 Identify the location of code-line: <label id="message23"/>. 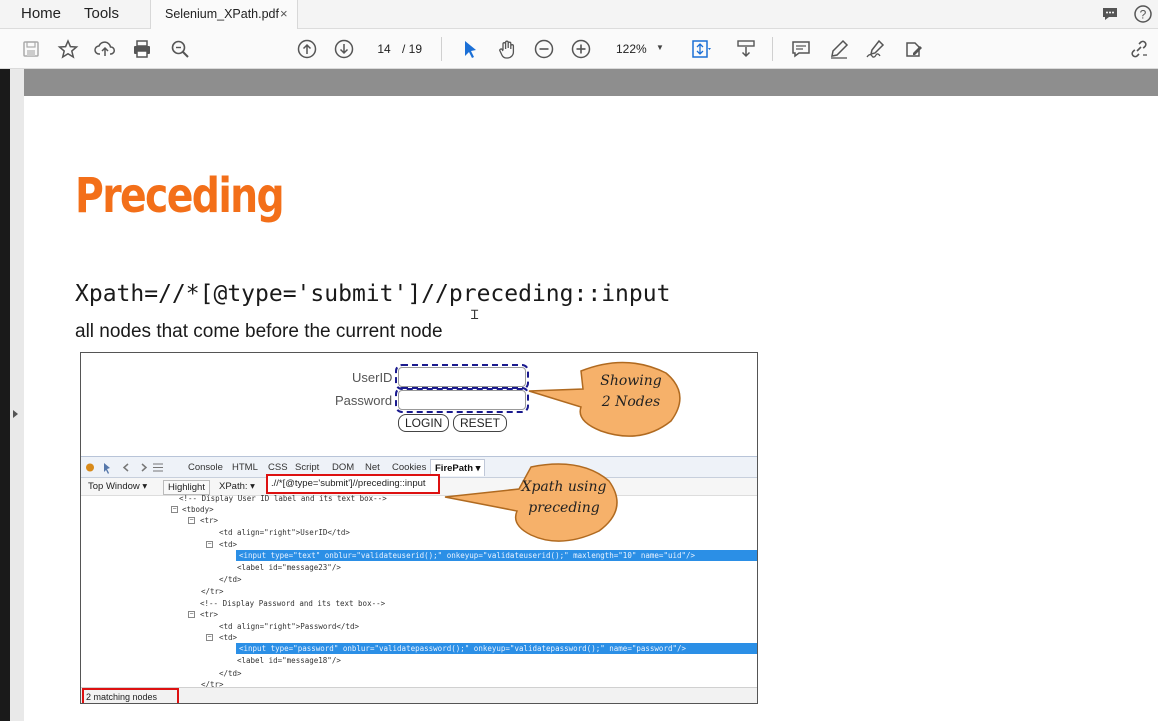
(289, 567).